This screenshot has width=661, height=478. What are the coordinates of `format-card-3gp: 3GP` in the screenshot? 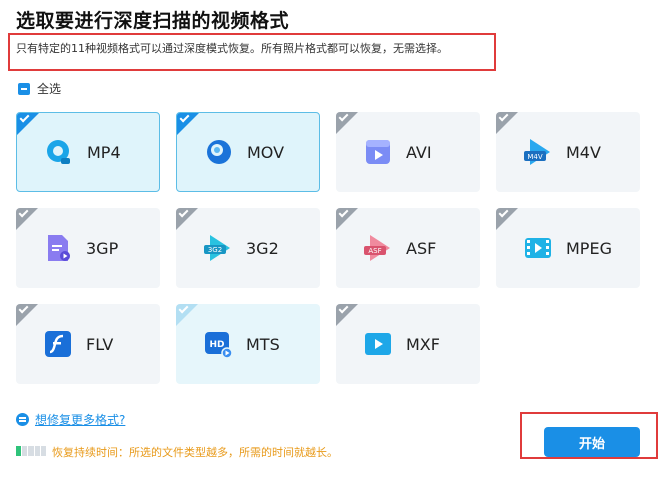 It's located at (88, 248).